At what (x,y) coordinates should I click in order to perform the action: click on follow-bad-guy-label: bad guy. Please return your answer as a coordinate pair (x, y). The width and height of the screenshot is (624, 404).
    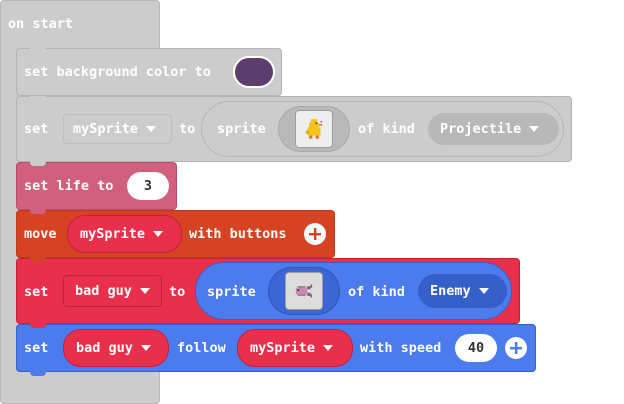
    Looking at the image, I should click on (104, 348).